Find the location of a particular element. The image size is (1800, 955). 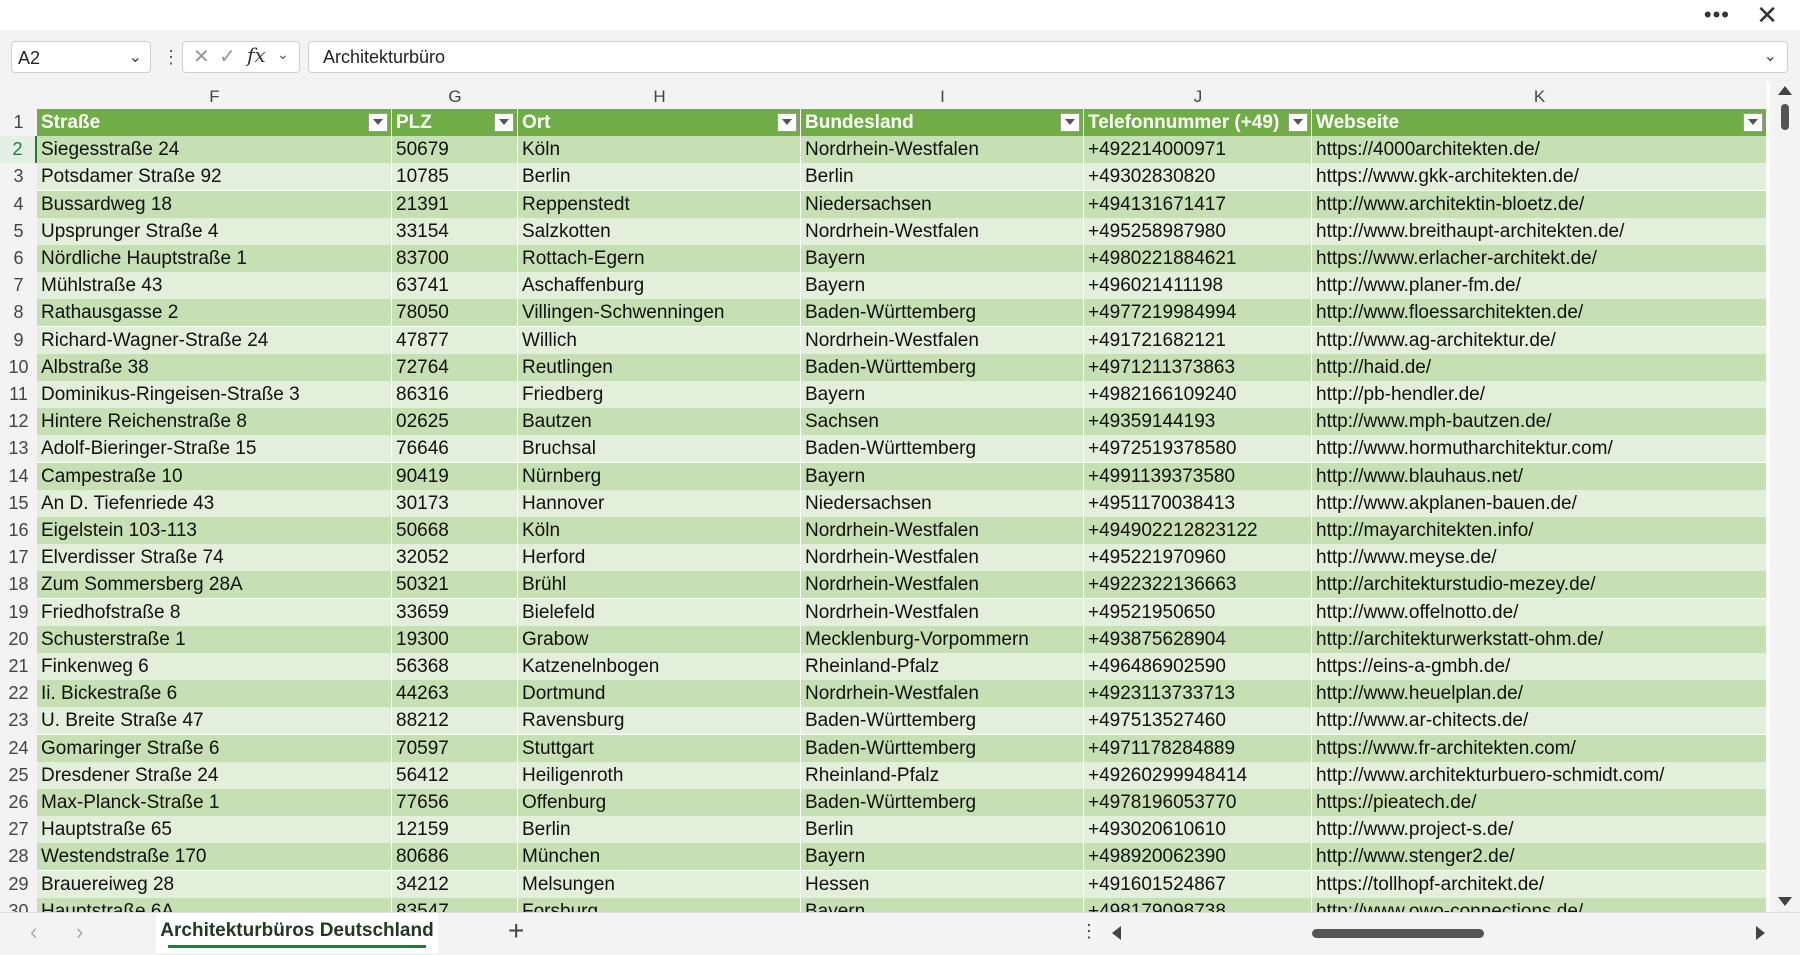

table-cell: Brauereiweg 28 is located at coordinates (214, 884).